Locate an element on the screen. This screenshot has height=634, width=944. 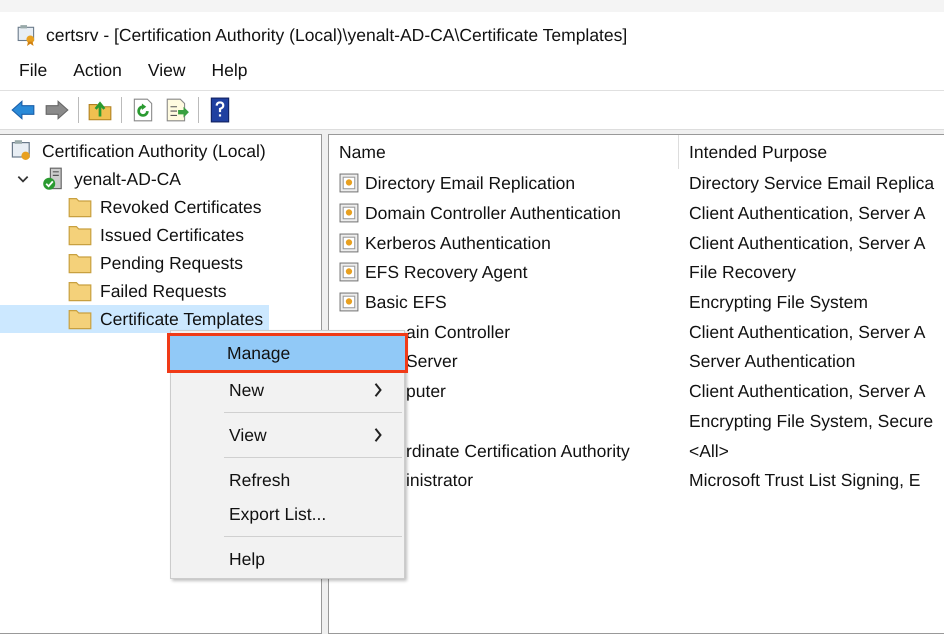
intended-purpose: Server Authentication is located at coordinates (772, 361).